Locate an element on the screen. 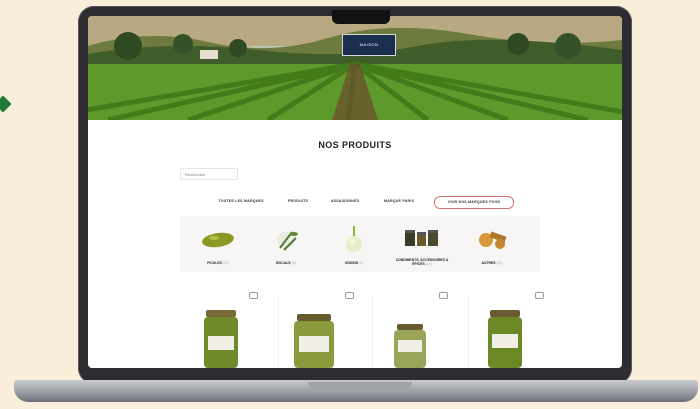 This screenshot has width=700, height=409. category-count: (14) is located at coordinates (428, 264).